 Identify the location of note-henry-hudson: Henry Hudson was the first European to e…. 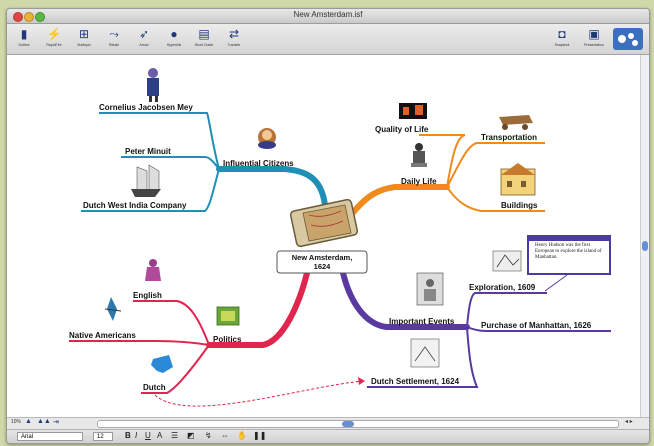
(569, 255).